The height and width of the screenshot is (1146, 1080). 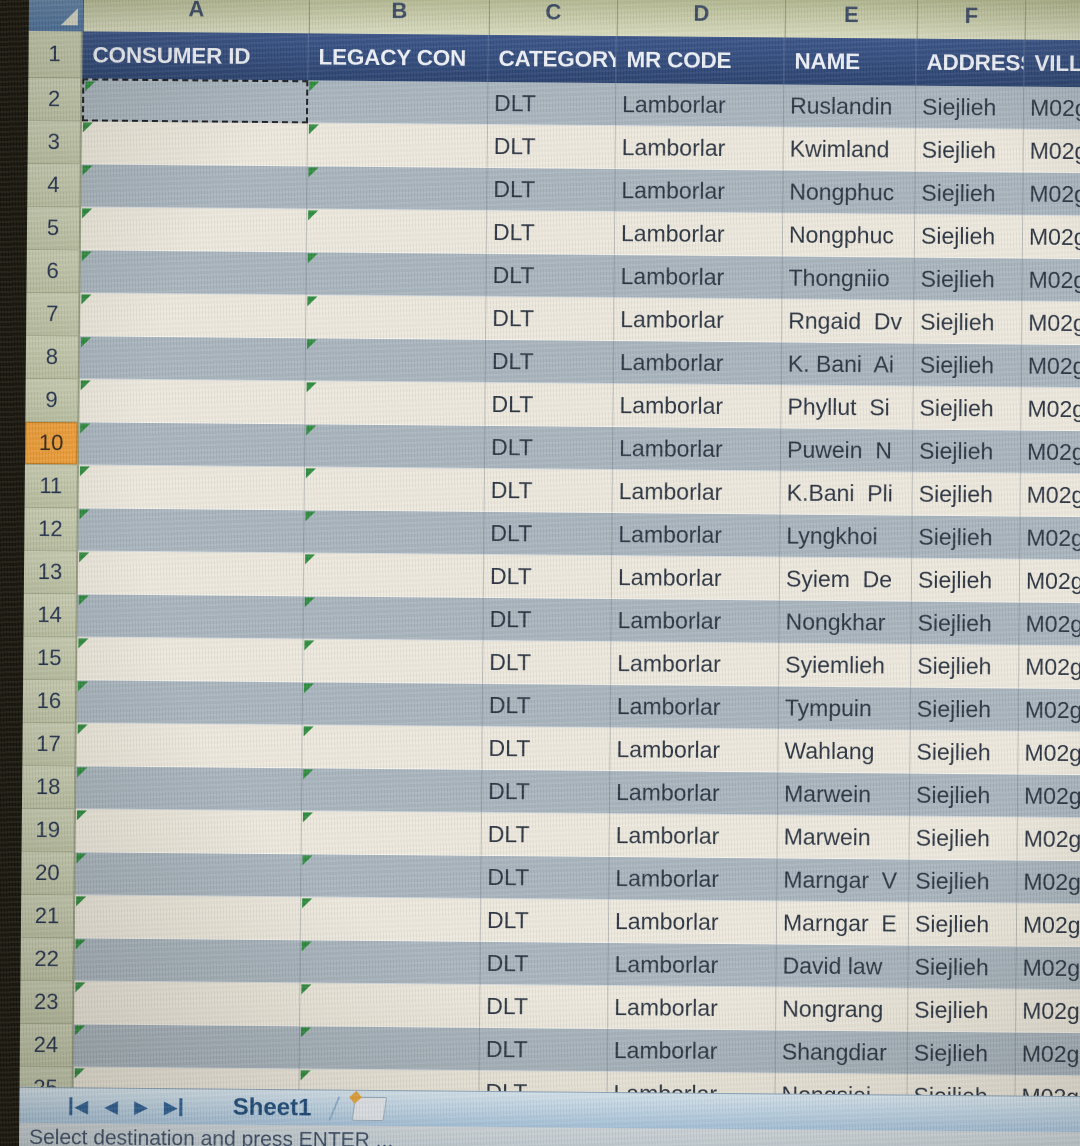 What do you see at coordinates (392, 790) in the screenshot?
I see `cell-legacy: 55000016518` at bounding box center [392, 790].